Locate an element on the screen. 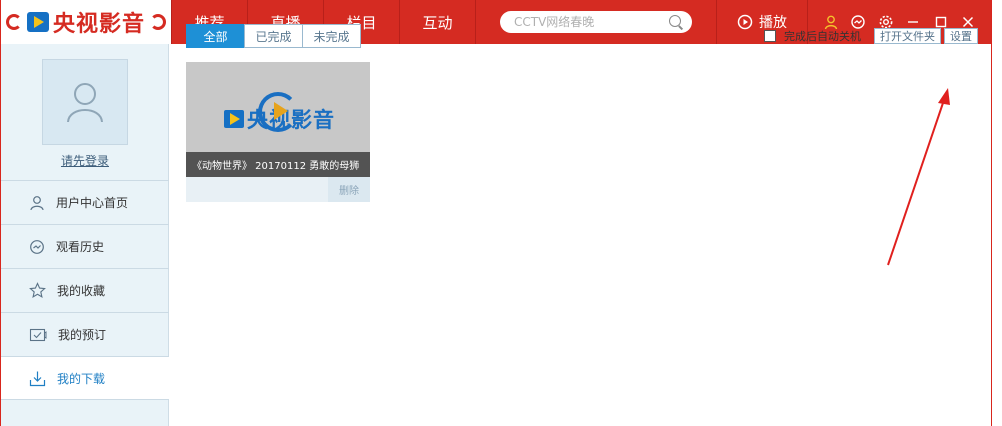 The image size is (1002, 426). search-icon is located at coordinates (676, 22).